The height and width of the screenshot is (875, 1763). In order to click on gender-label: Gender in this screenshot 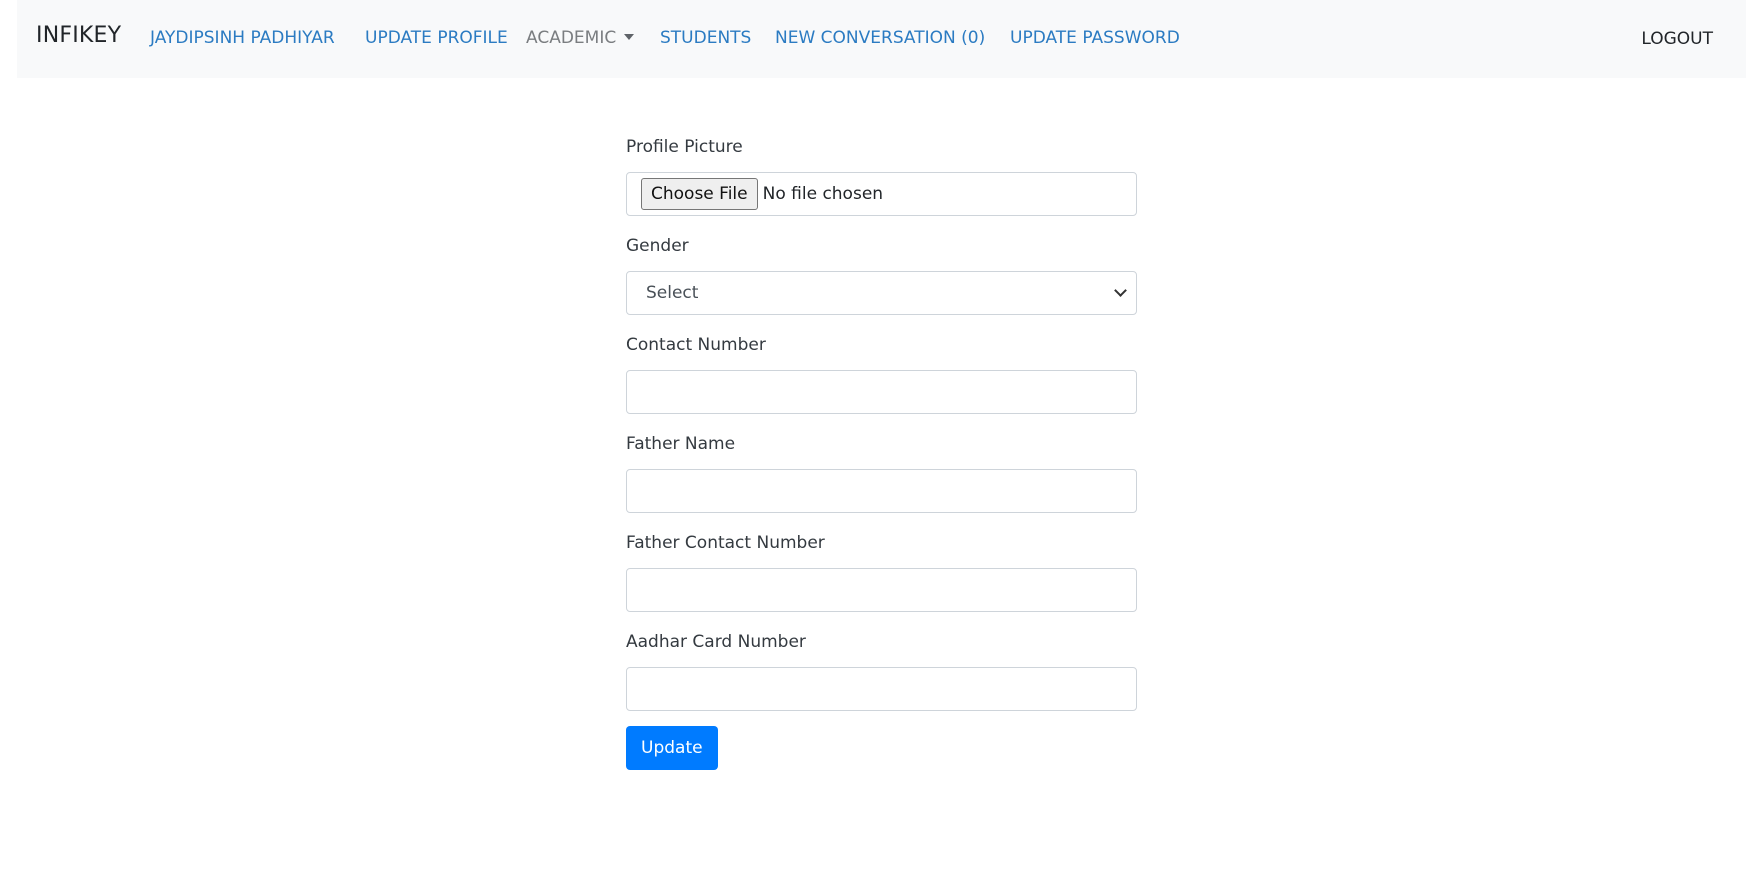, I will do `click(657, 246)`.